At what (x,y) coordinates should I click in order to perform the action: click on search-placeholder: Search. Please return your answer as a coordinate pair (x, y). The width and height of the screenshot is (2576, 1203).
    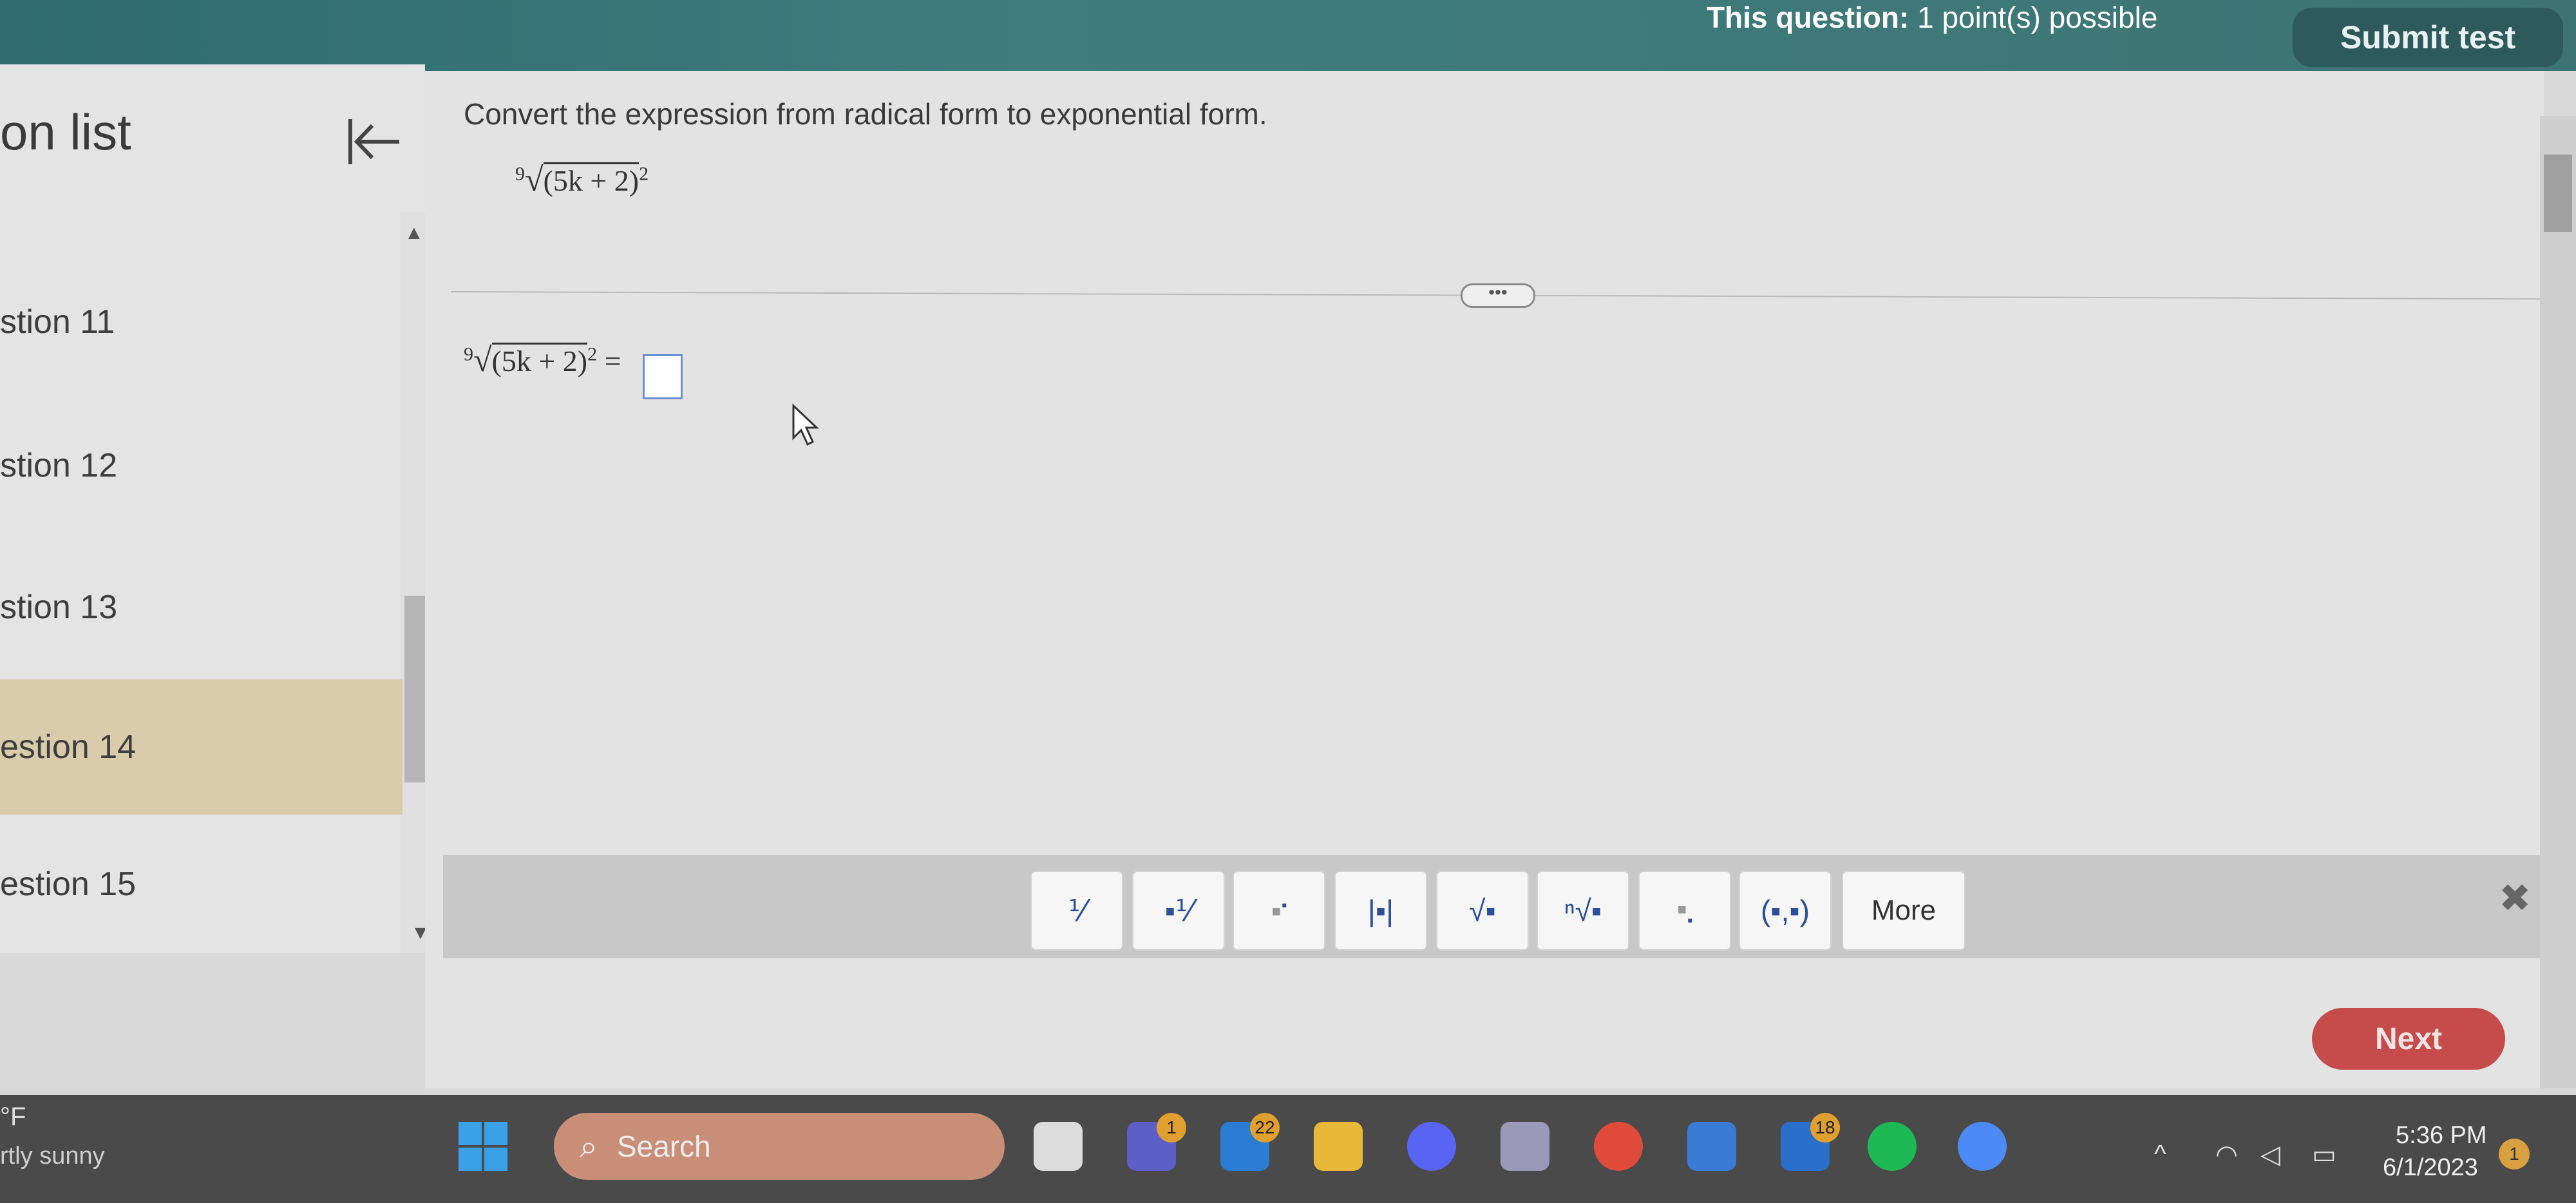
    Looking at the image, I should click on (664, 1146).